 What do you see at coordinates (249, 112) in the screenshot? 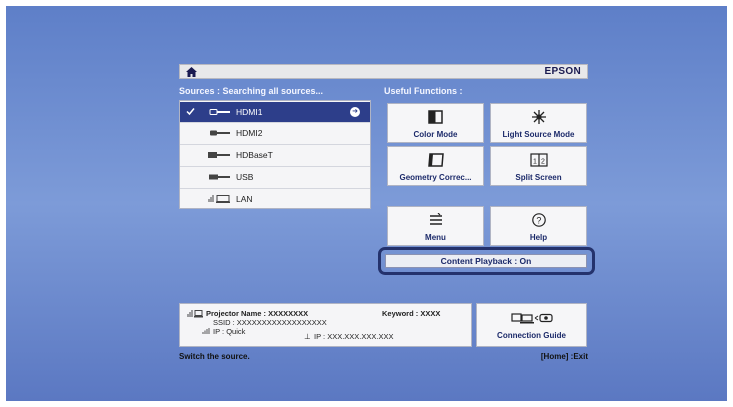
I see `source-label: HDMI1` at bounding box center [249, 112].